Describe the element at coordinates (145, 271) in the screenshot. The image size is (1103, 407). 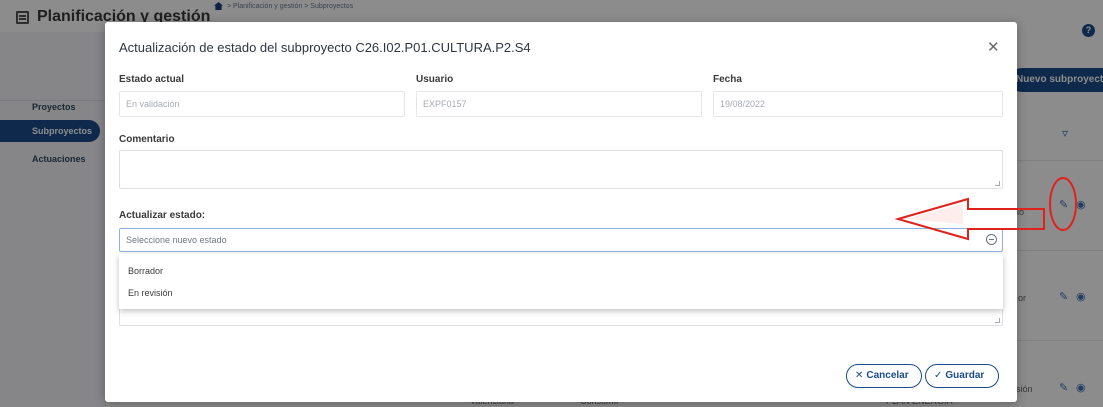
I see `option-borrador: Borrador` at that location.